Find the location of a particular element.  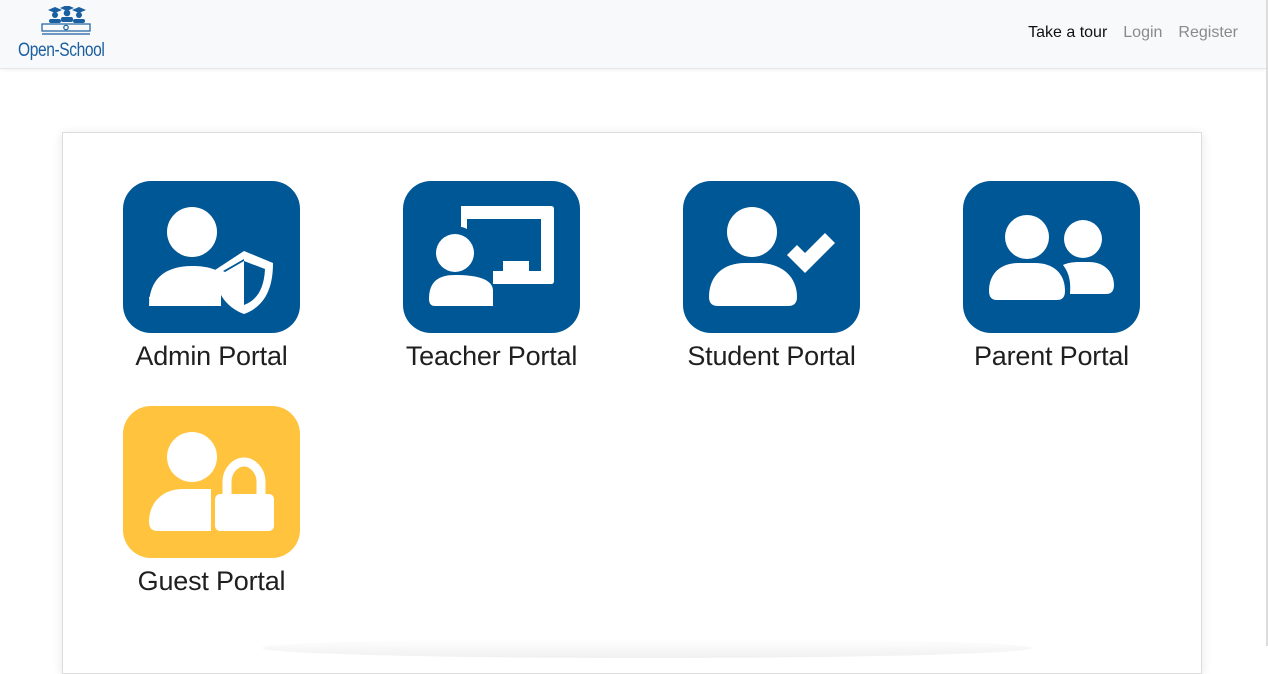

user-check-icon is located at coordinates (772, 256).